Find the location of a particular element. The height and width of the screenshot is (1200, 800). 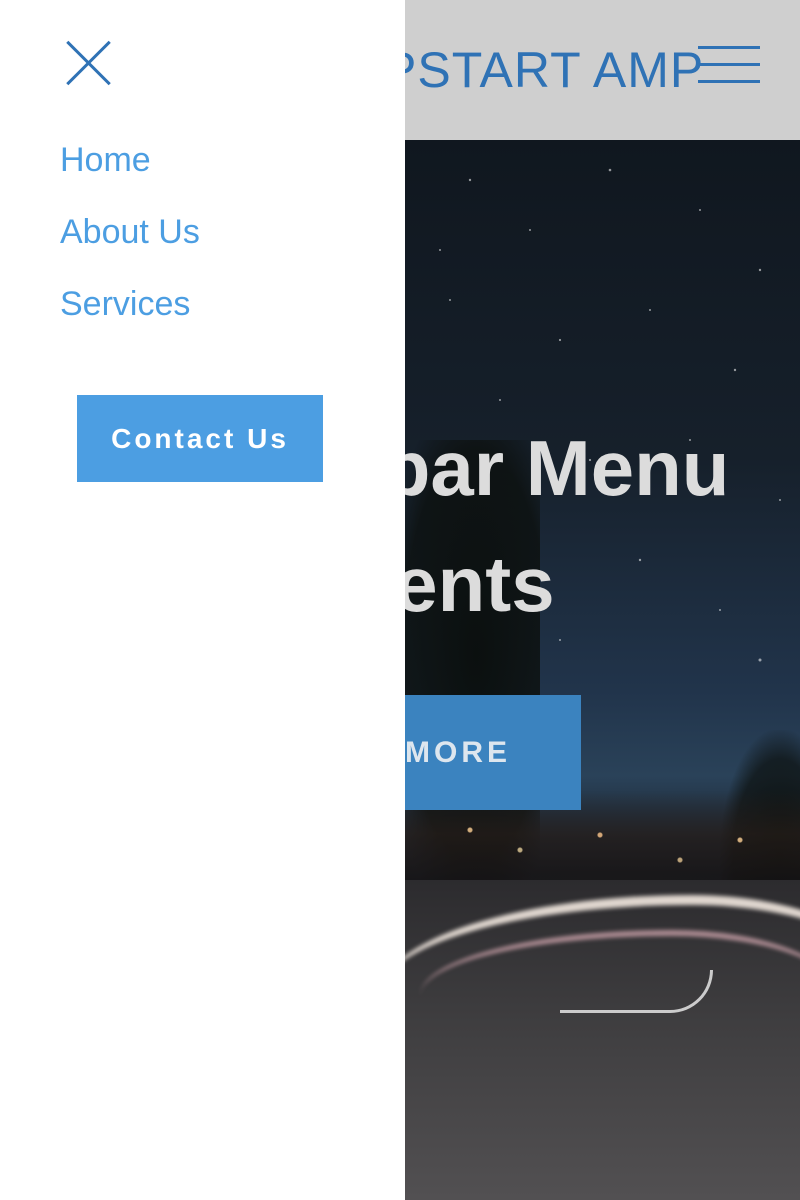

road-marking is located at coordinates (636, 991).